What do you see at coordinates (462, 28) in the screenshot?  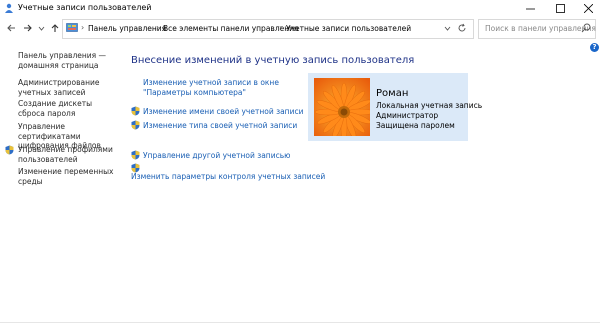 I see `refresh-icon` at bounding box center [462, 28].